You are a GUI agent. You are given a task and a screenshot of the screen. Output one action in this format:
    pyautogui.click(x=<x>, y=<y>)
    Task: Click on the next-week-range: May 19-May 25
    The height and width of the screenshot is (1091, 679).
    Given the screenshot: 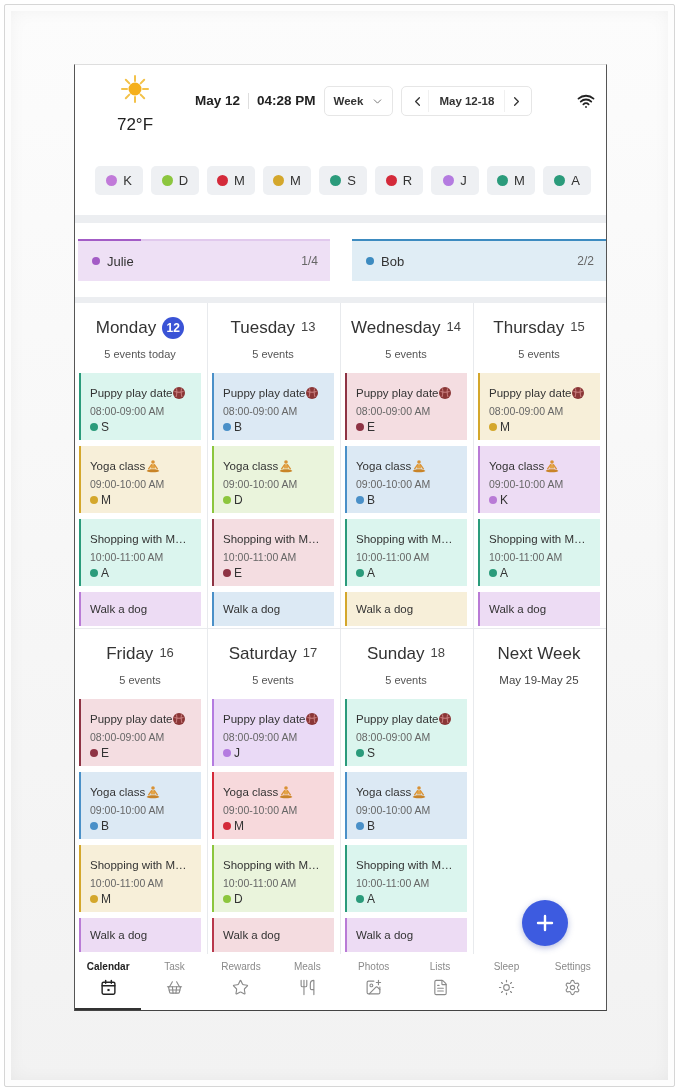 What is the action you would take?
    pyautogui.click(x=539, y=680)
    